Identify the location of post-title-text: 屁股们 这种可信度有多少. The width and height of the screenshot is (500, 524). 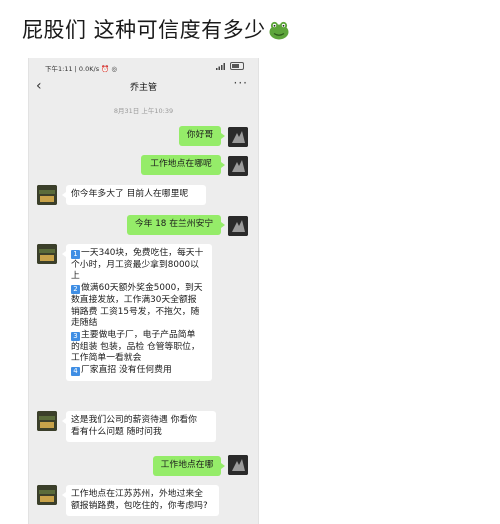
(144, 30).